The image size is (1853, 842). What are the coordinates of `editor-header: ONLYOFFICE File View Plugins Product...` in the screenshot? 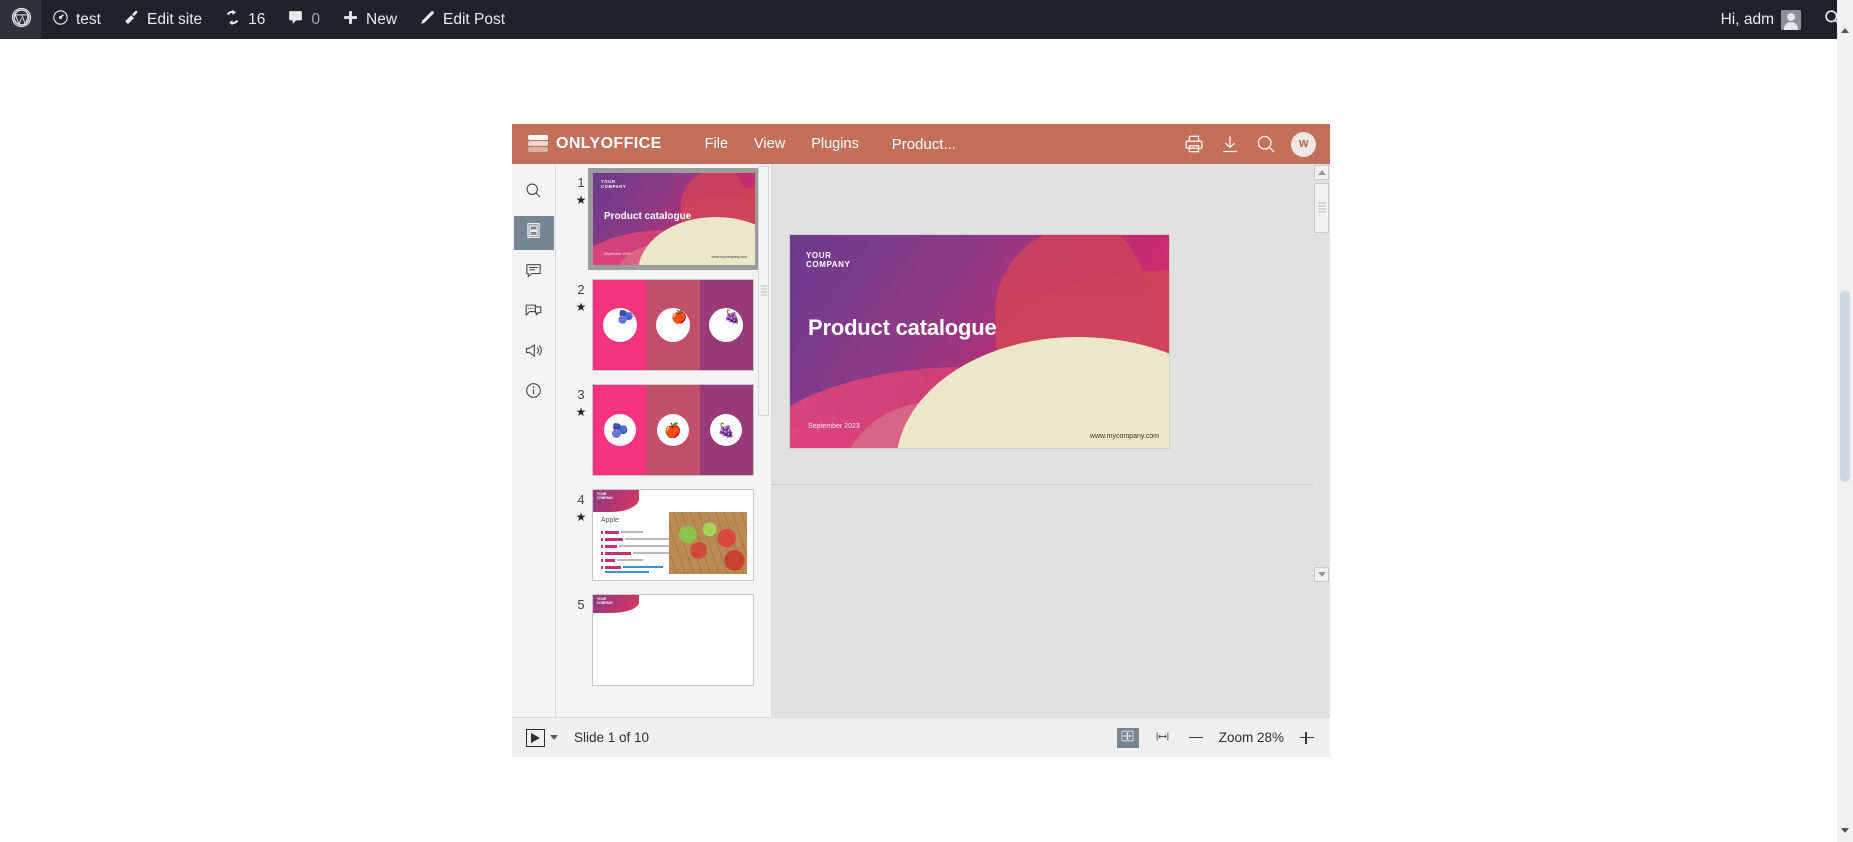 It's located at (921, 144).